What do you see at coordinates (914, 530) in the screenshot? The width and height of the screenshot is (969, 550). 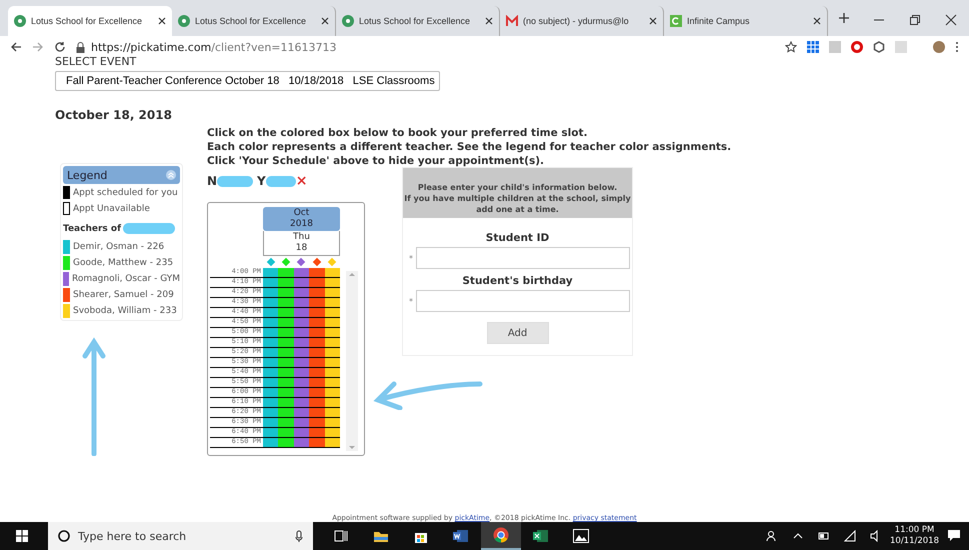 I see `clock-time: 11:00 PM` at bounding box center [914, 530].